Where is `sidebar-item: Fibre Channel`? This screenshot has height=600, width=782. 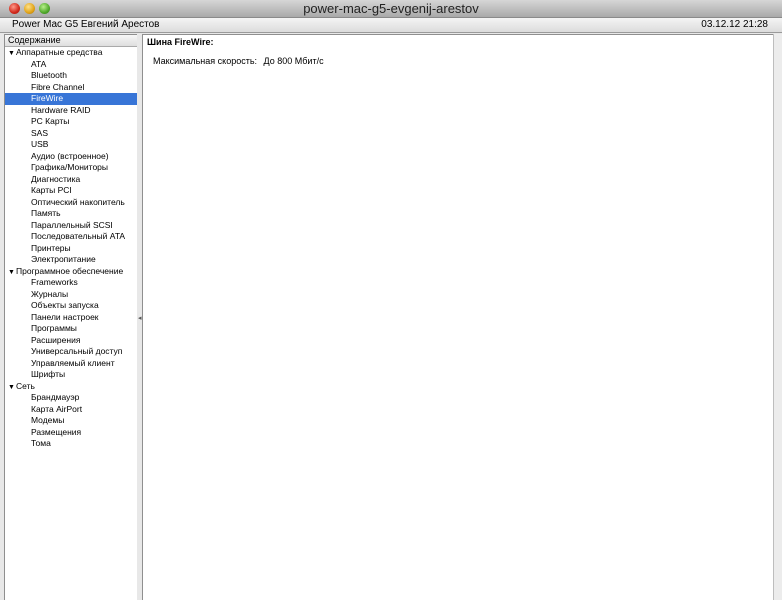 sidebar-item: Fibre Channel is located at coordinates (71, 88).